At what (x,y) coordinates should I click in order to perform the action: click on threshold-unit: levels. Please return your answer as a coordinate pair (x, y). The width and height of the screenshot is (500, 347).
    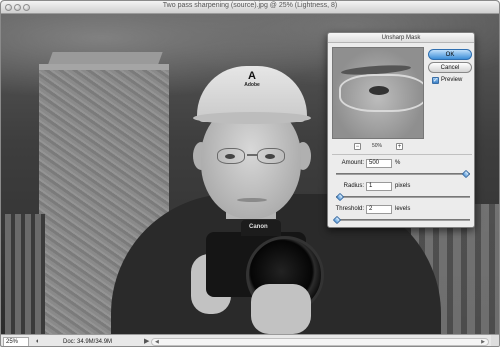
    Looking at the image, I should click on (403, 209).